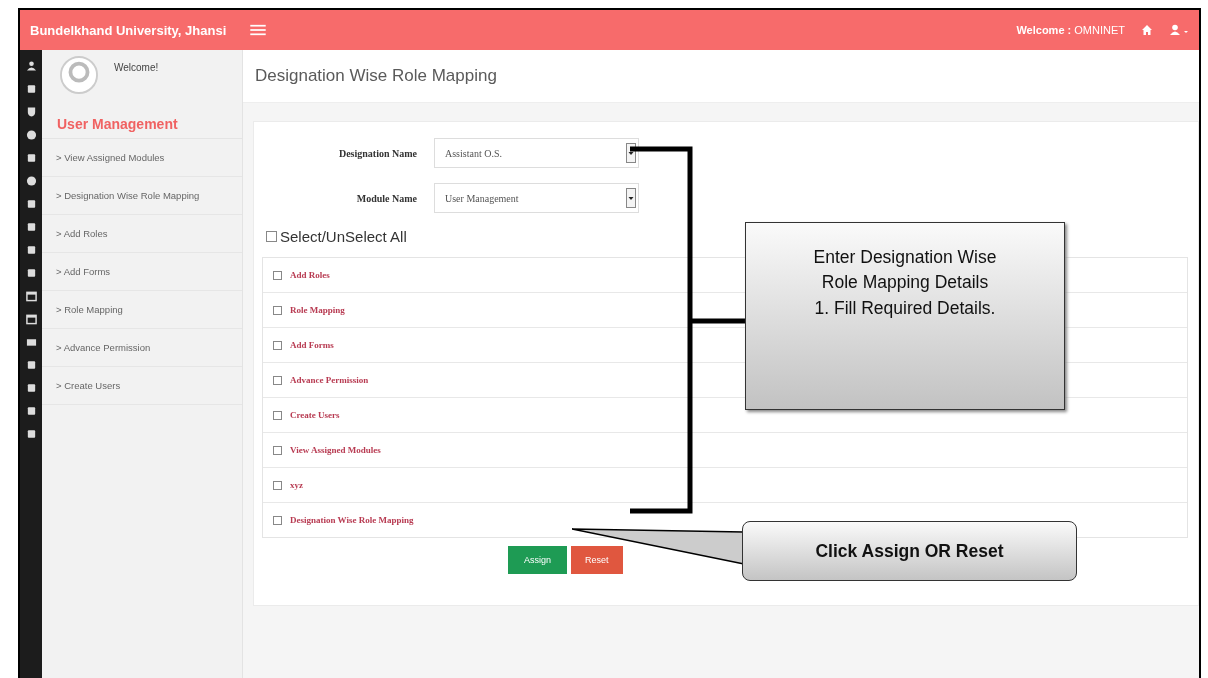 The image size is (1208, 678). I want to click on person-icon, so click(31, 66).